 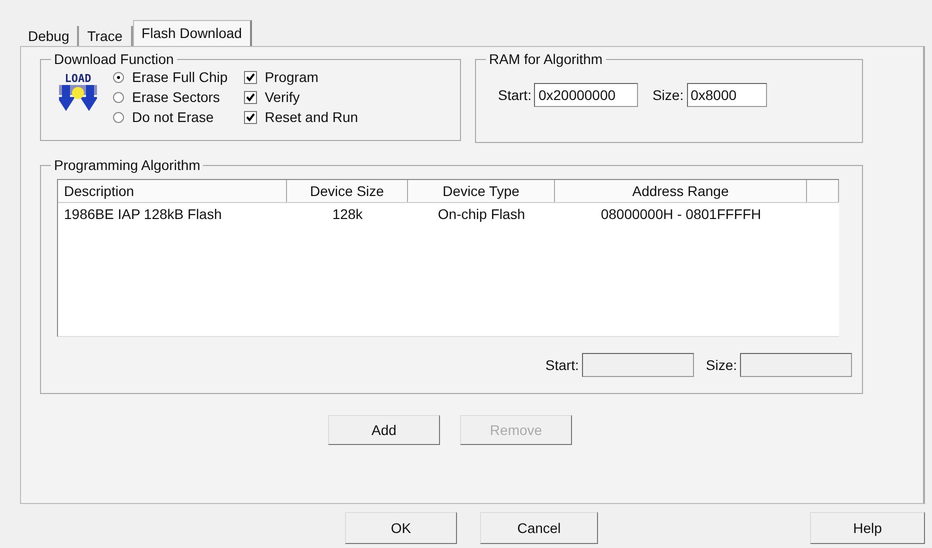 I want to click on download-arrows-icon, so click(x=78, y=99).